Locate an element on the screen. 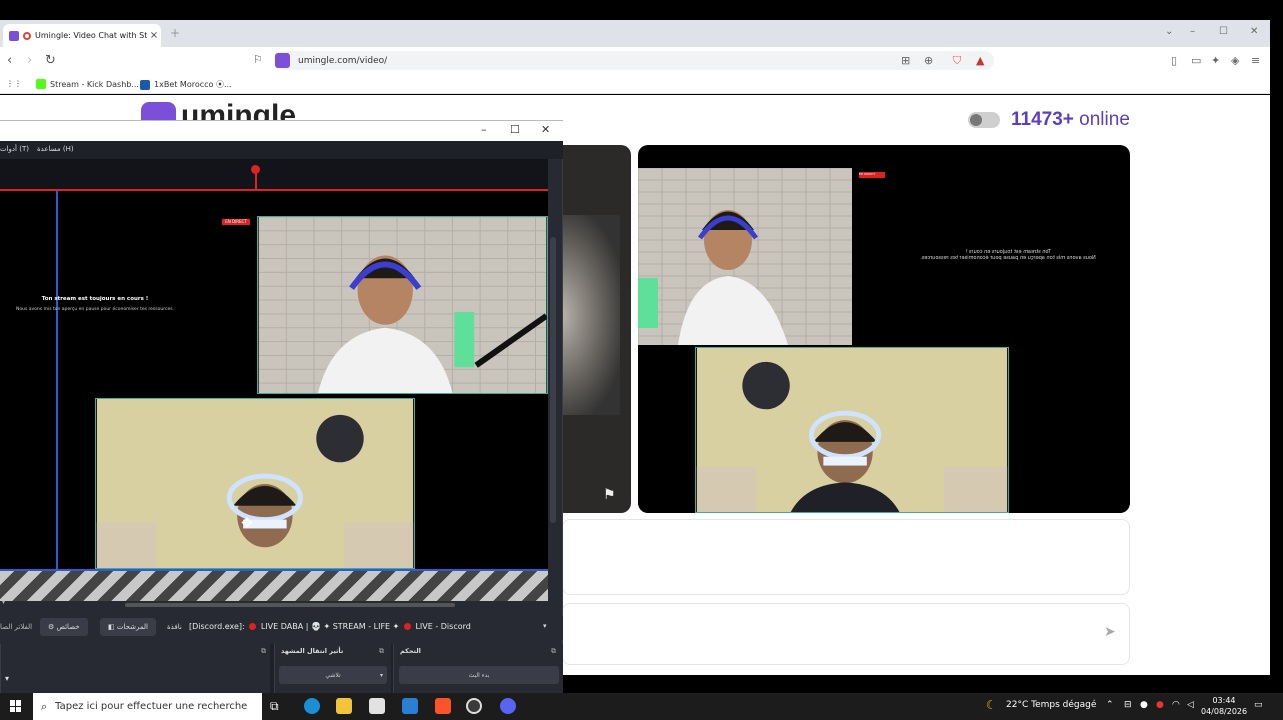  zoom-icon: ⊕ is located at coordinates (928, 60).